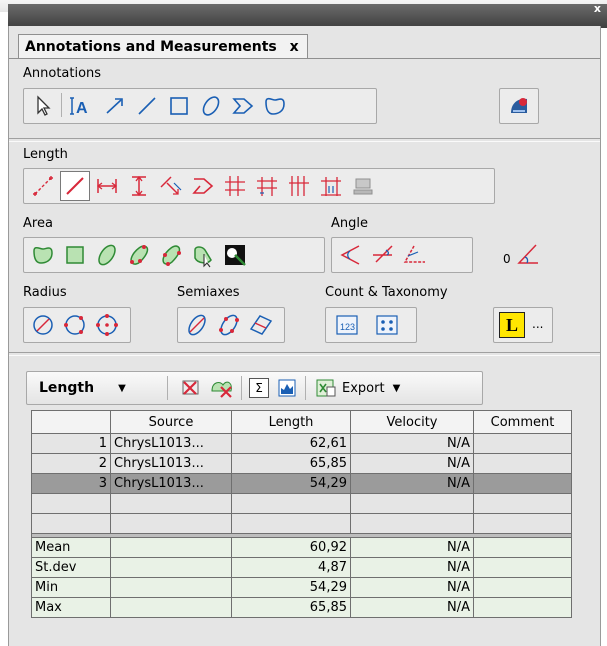 The height and width of the screenshot is (646, 607). I want to click on measurement-type-dropdown: Length ▼, so click(82, 388).